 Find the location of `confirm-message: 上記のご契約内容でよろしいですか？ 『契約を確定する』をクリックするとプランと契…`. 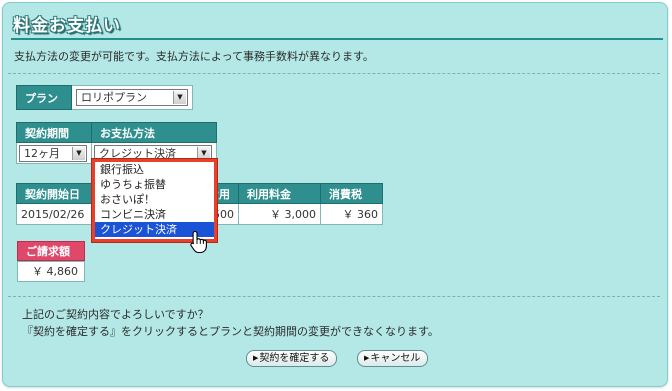

confirm-message: 上記のご契約内容でよろしいですか？ 『契約を確定する』をクリックするとプランと契… is located at coordinates (230, 323).